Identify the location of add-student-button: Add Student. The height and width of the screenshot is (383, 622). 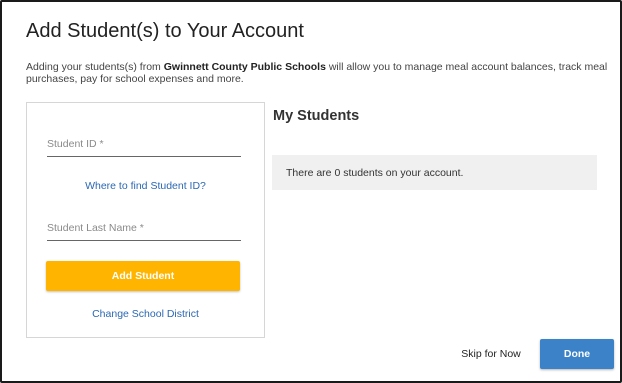
(143, 276).